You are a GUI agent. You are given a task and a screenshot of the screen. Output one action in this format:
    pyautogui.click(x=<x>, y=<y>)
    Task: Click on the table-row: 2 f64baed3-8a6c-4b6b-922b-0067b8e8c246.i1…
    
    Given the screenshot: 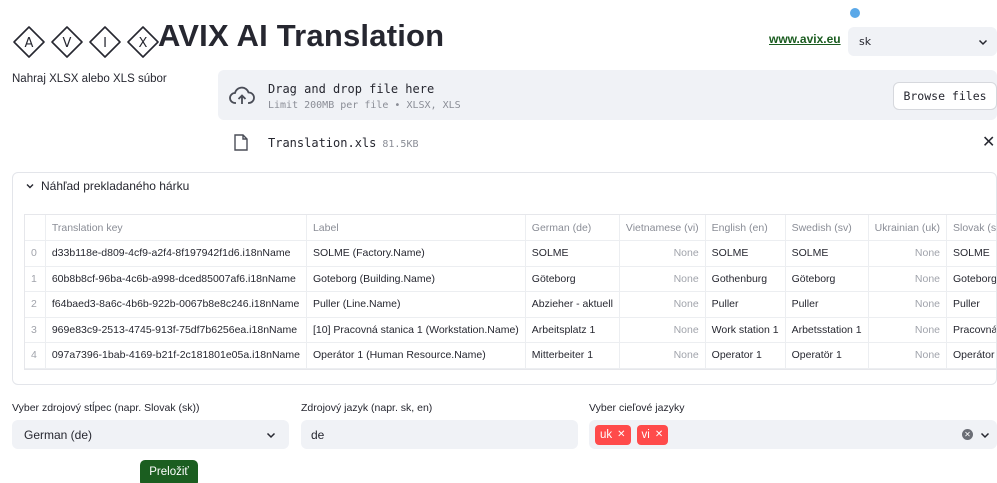 What is the action you would take?
    pyautogui.click(x=510, y=304)
    